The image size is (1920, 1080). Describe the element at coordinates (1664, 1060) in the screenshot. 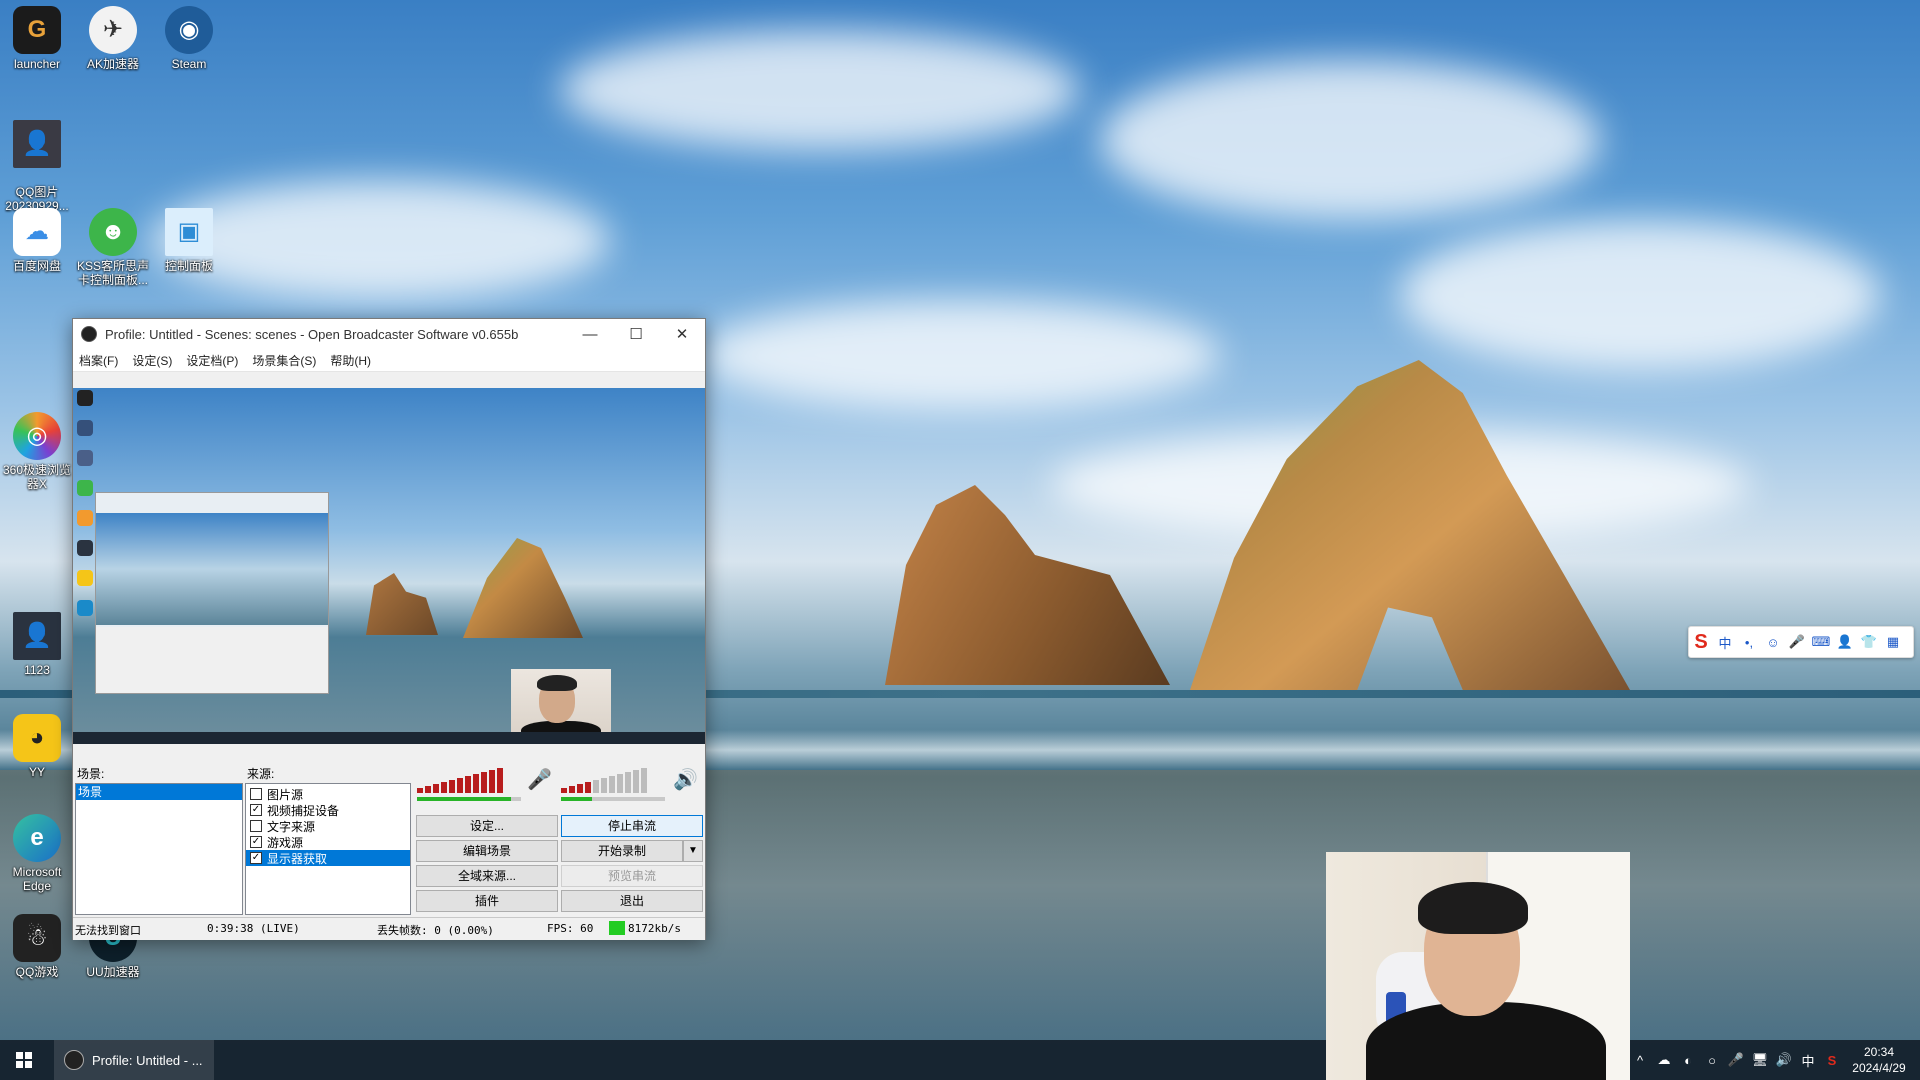

I see `tray-cloud-icon: ☁` at that location.